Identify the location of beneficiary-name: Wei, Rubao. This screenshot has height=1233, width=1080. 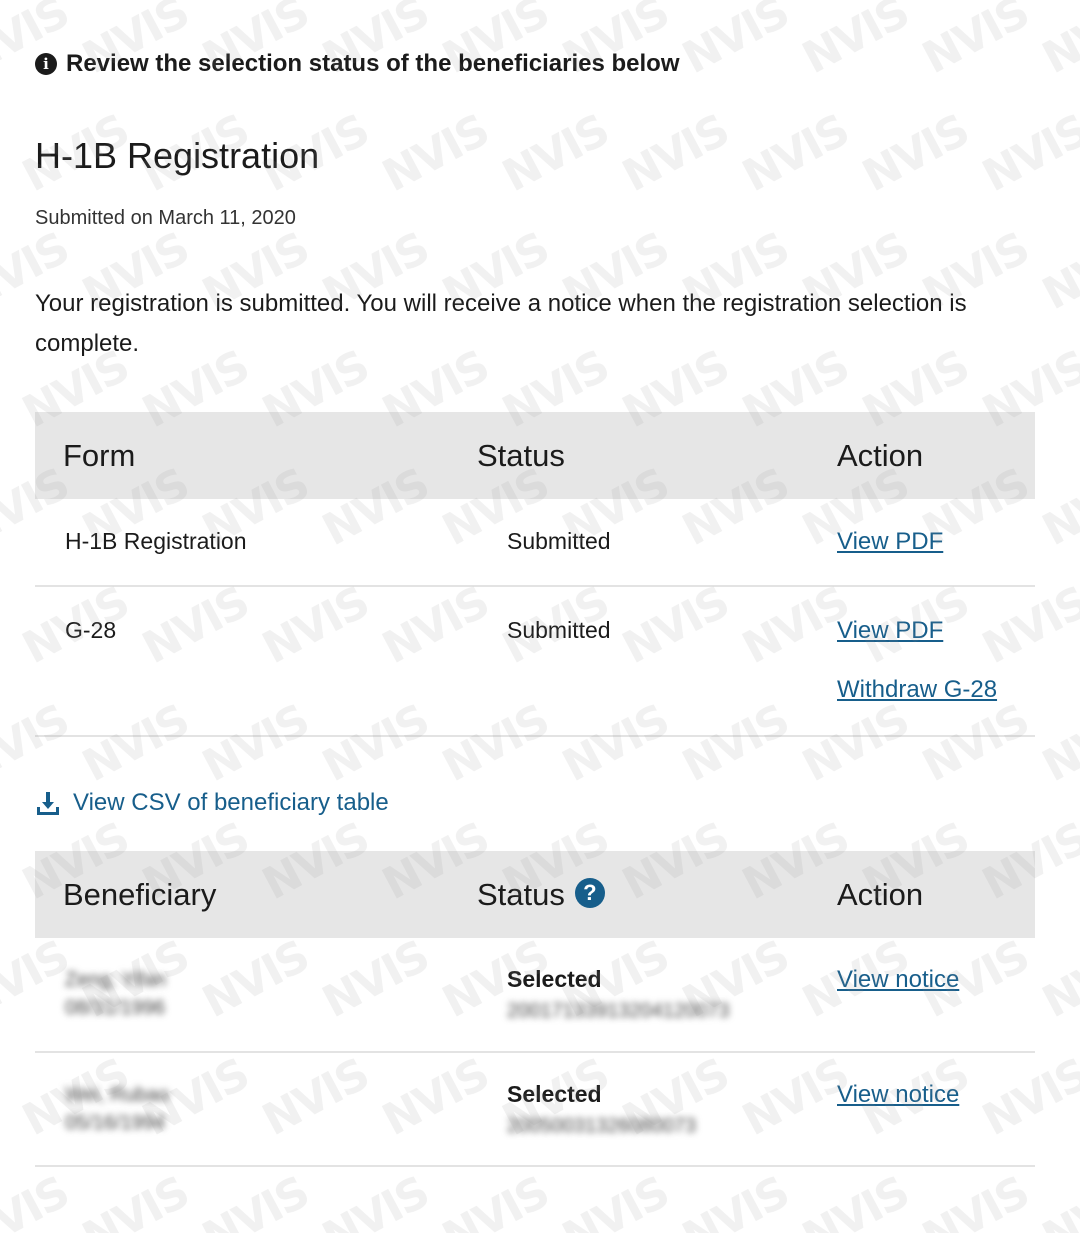
(117, 1095).